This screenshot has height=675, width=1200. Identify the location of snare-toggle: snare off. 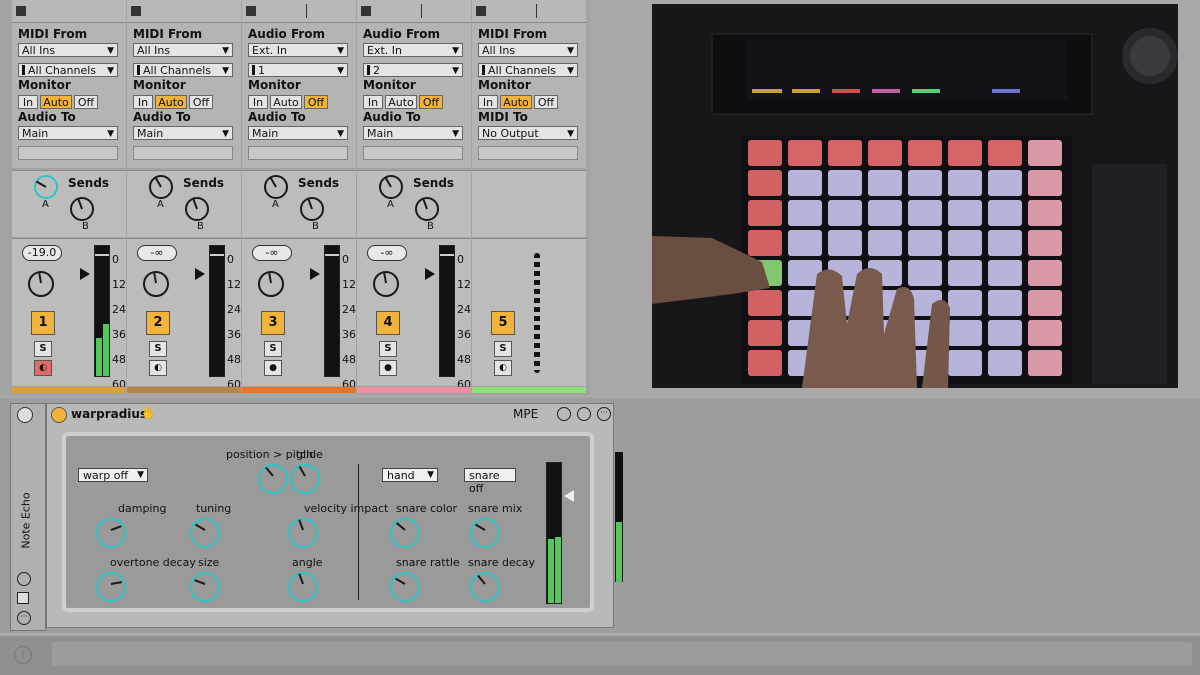
(490, 481).